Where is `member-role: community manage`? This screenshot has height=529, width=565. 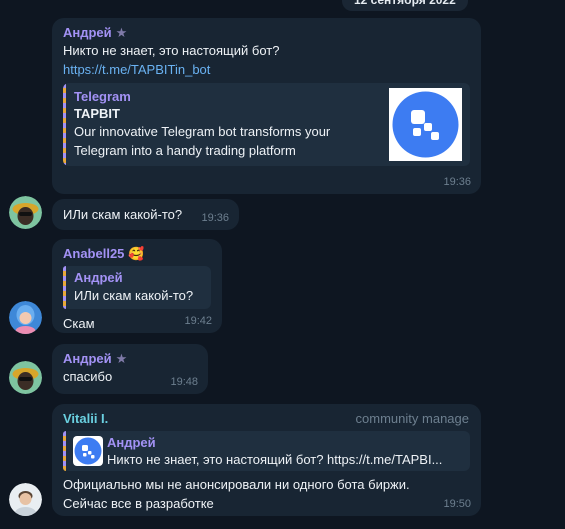
member-role: community manage is located at coordinates (412, 418).